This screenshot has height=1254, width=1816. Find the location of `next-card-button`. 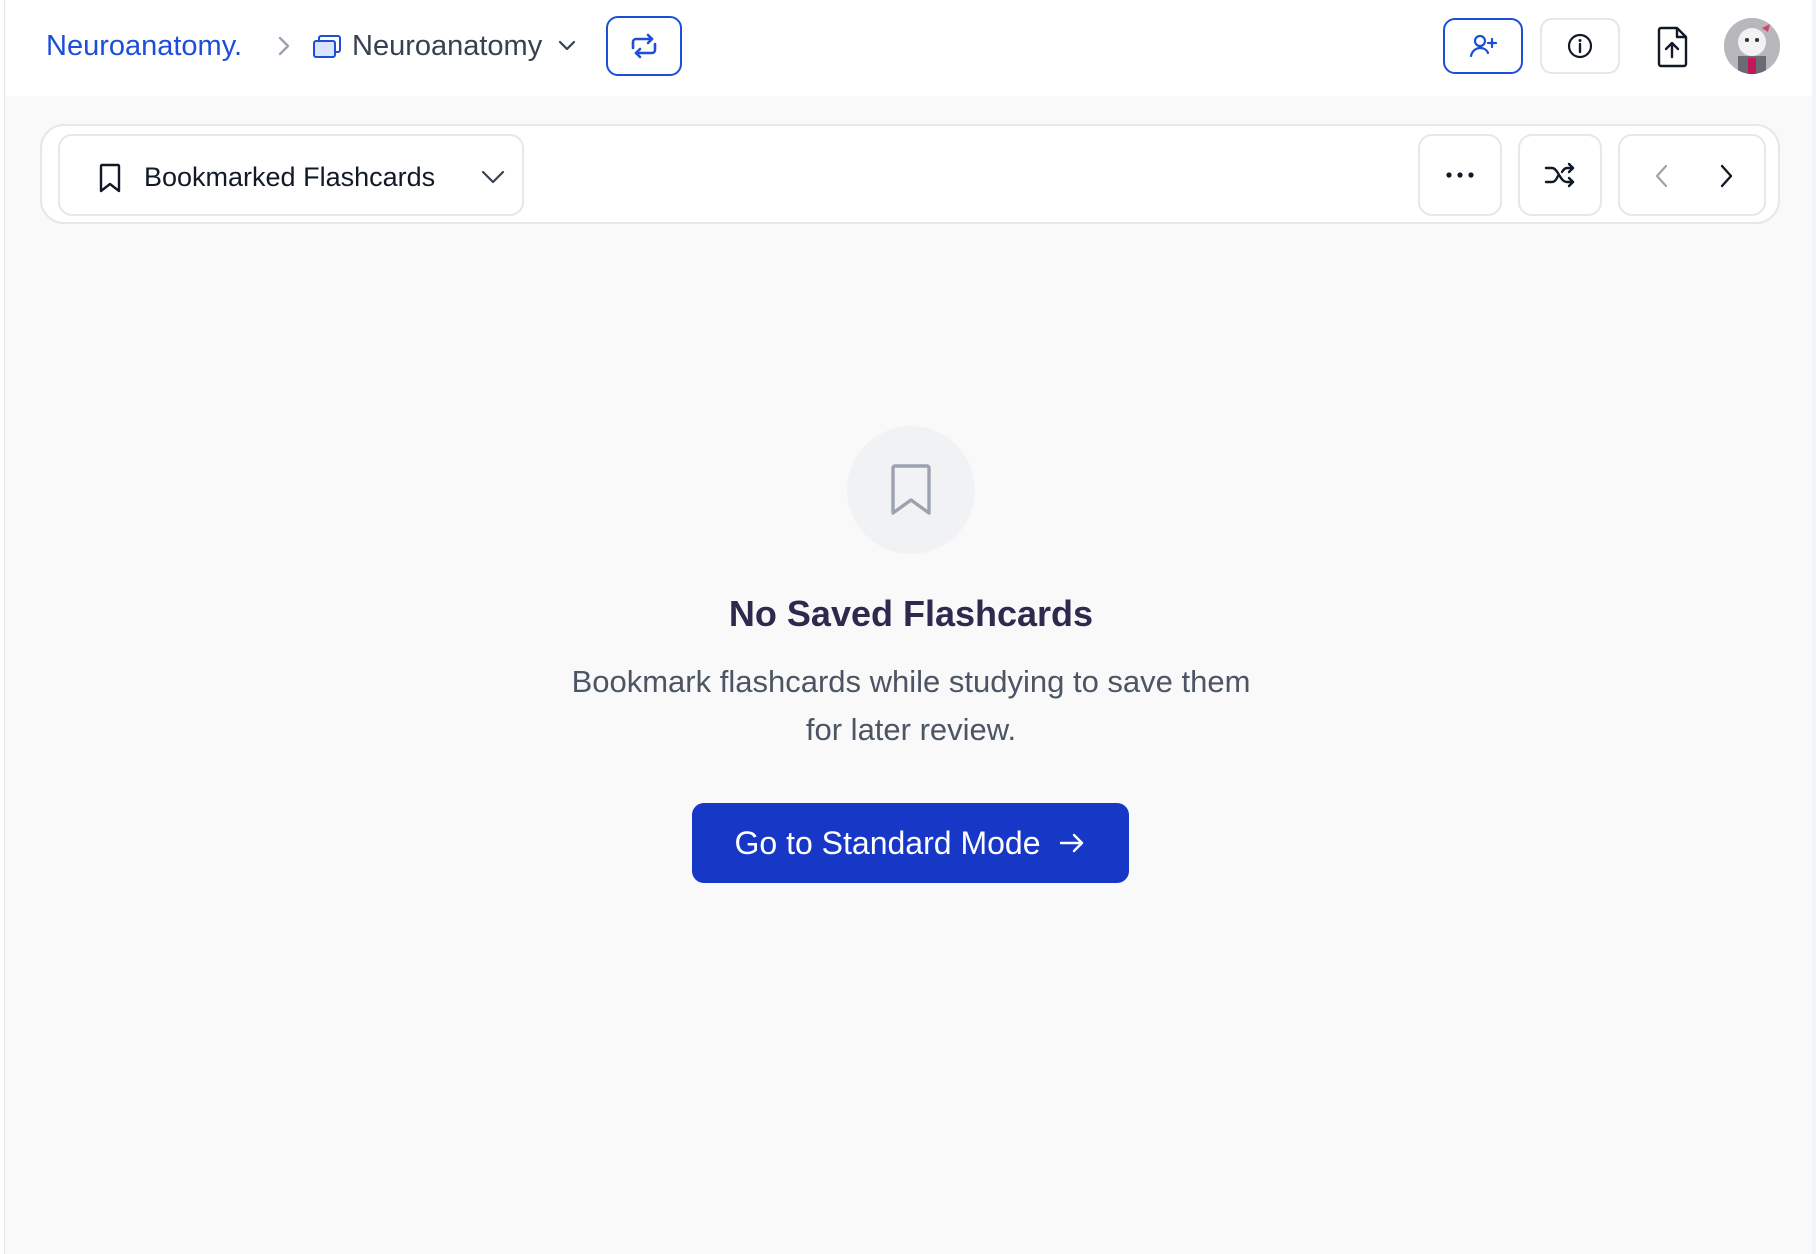

next-card-button is located at coordinates (1726, 176).